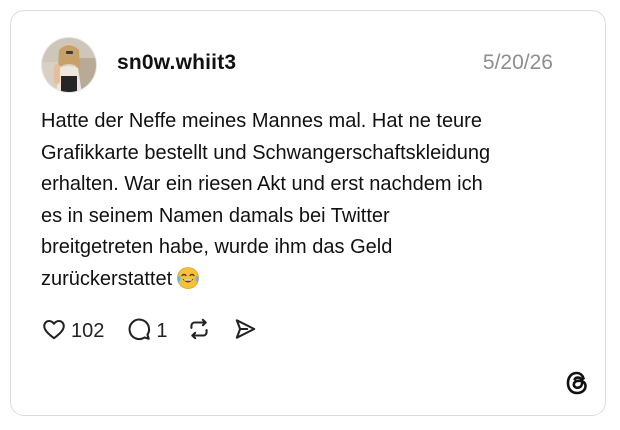 The height and width of the screenshot is (430, 620). Describe the element at coordinates (176, 63) in the screenshot. I see `username: sn0w.whiit3` at that location.